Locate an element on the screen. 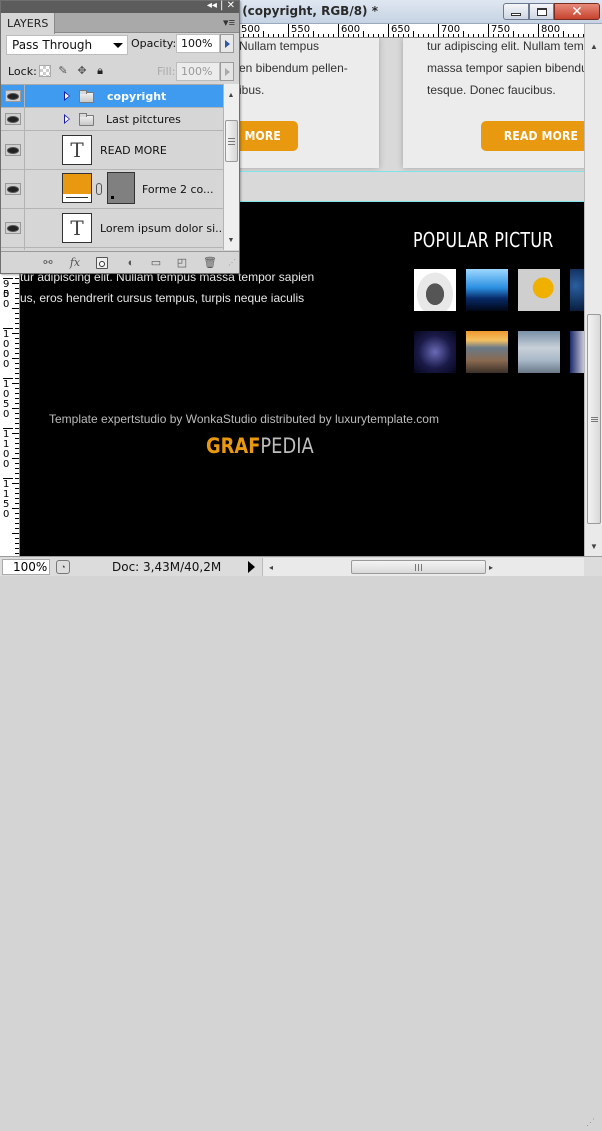 Image resolution: width=602 pixels, height=1131 pixels. layer-row-partial is located at coordinates (112, 249).